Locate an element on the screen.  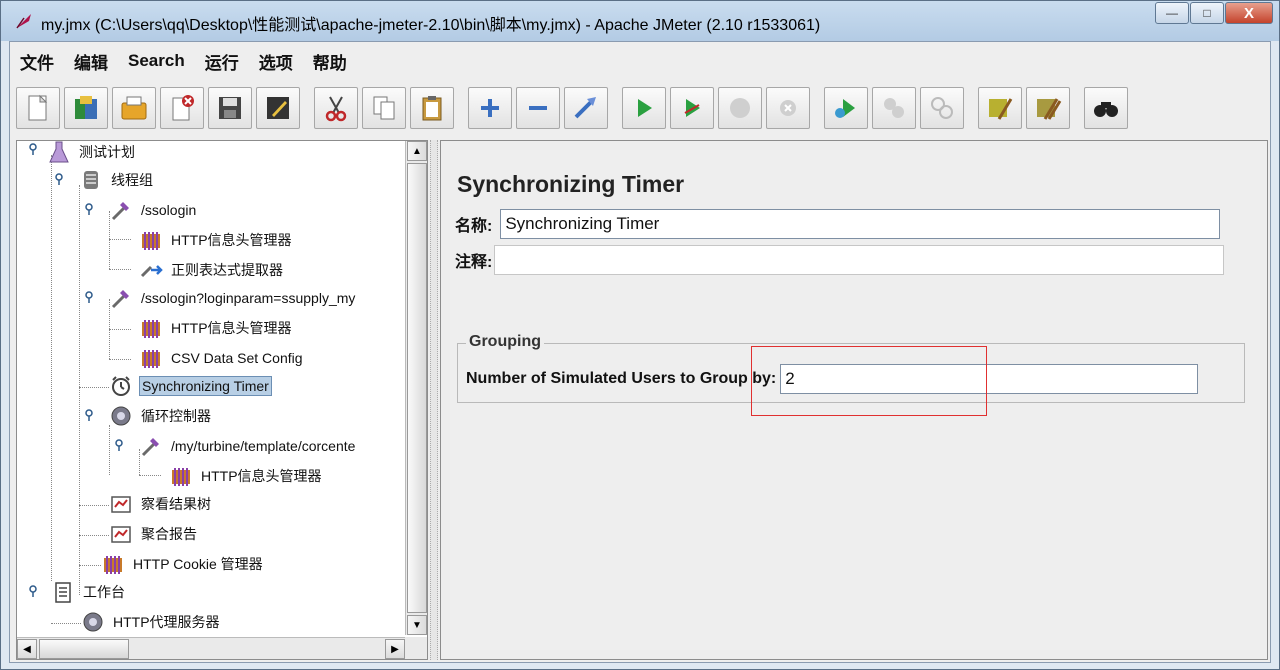
menu-edit: 编辑 is located at coordinates (91, 61).